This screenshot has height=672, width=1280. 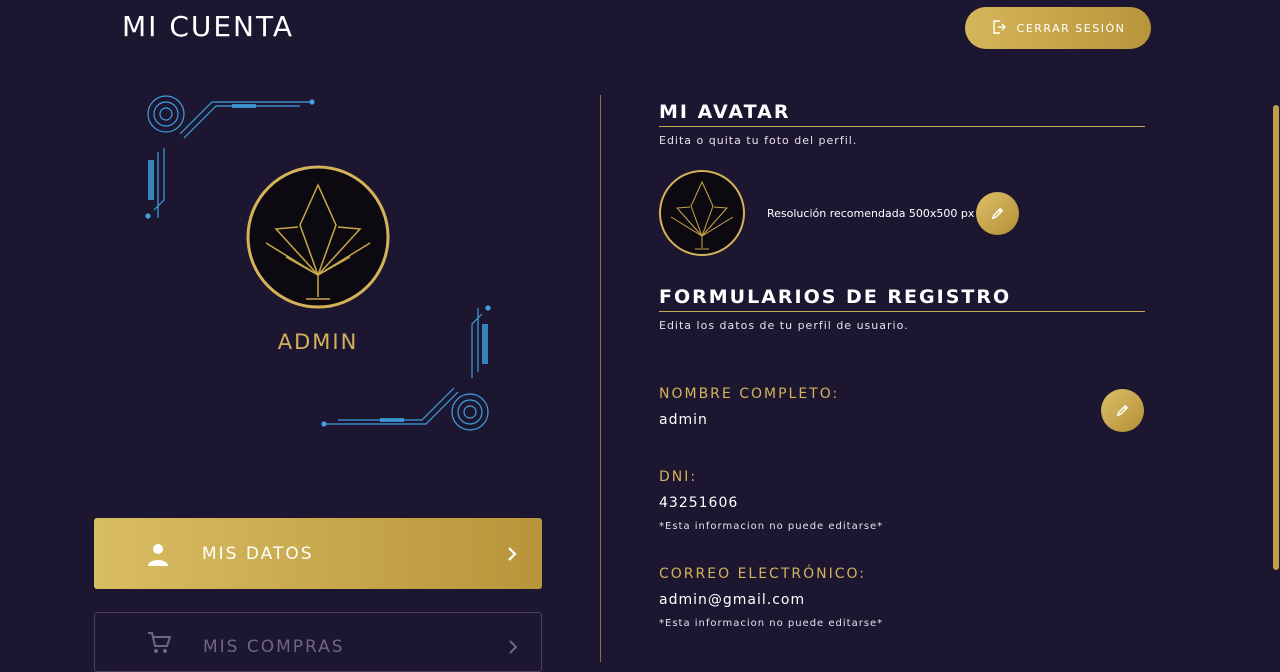 I want to click on field-note-correo: *Esta informacion no puede editarse*, so click(x=771, y=623).